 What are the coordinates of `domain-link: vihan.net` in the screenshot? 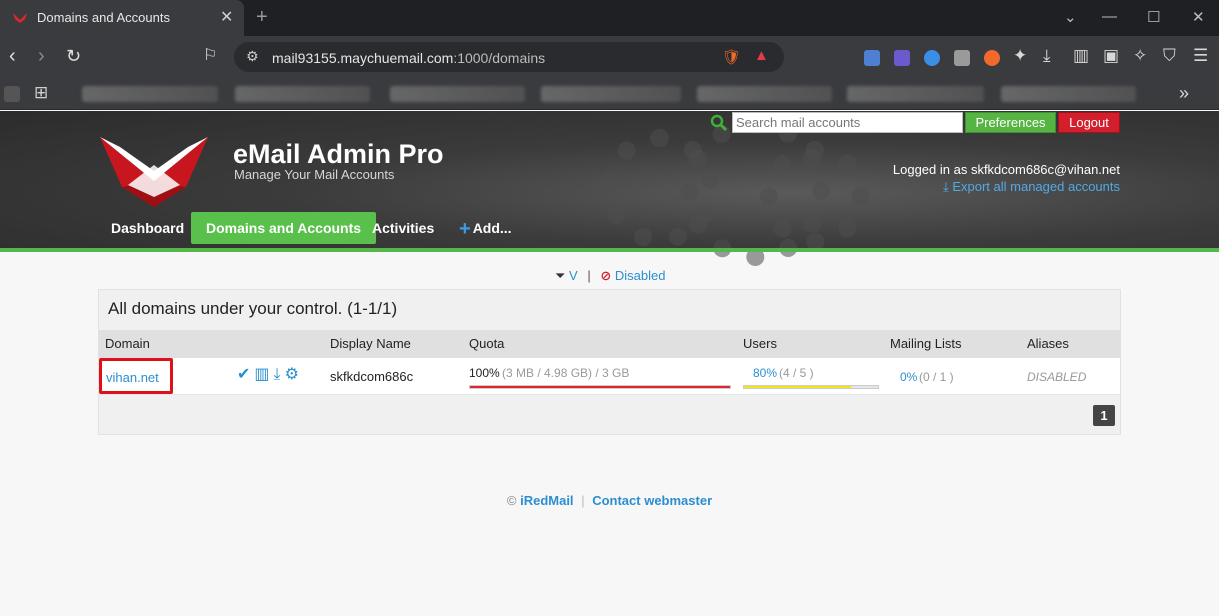 It's located at (136, 376).